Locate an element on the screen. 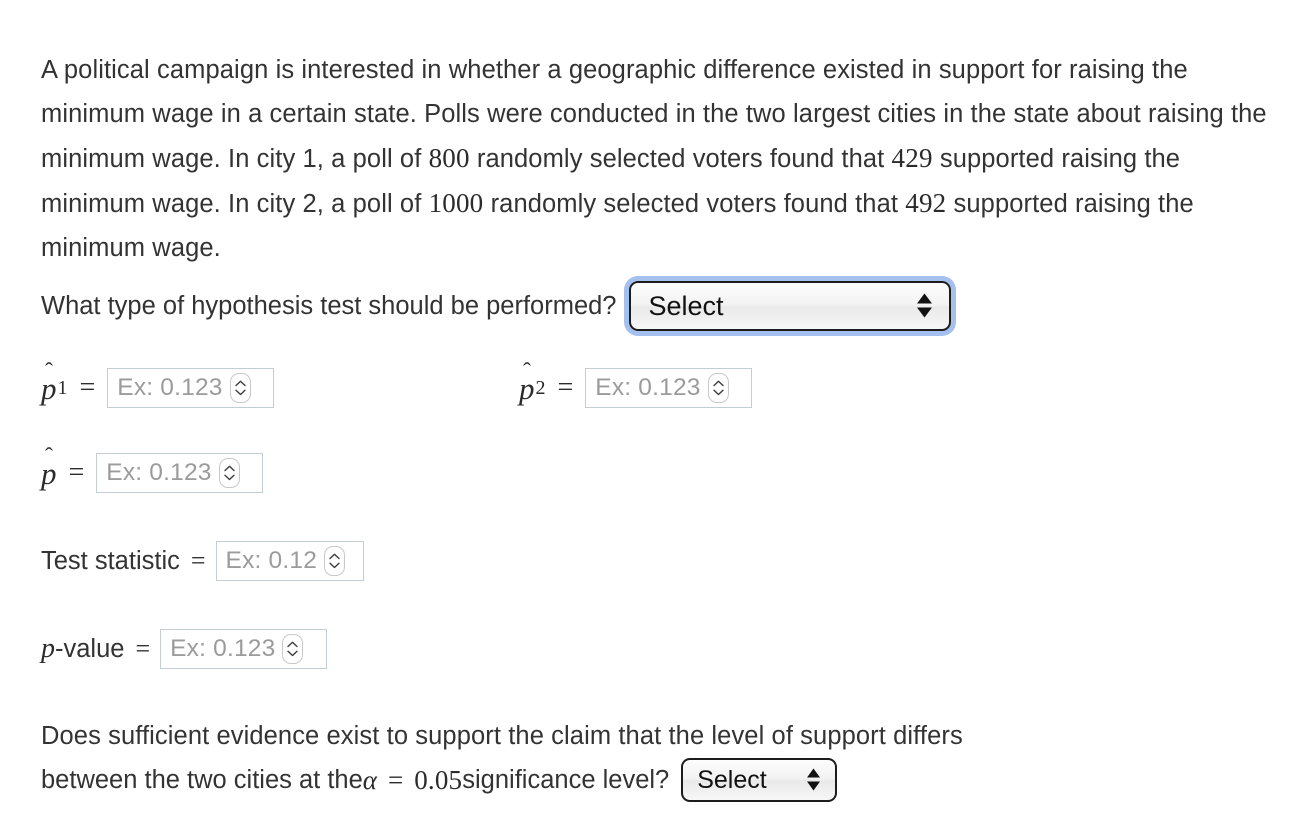  p-hat-2-row: ̂p2 = Ex: 0.123 is located at coordinates (636, 388).